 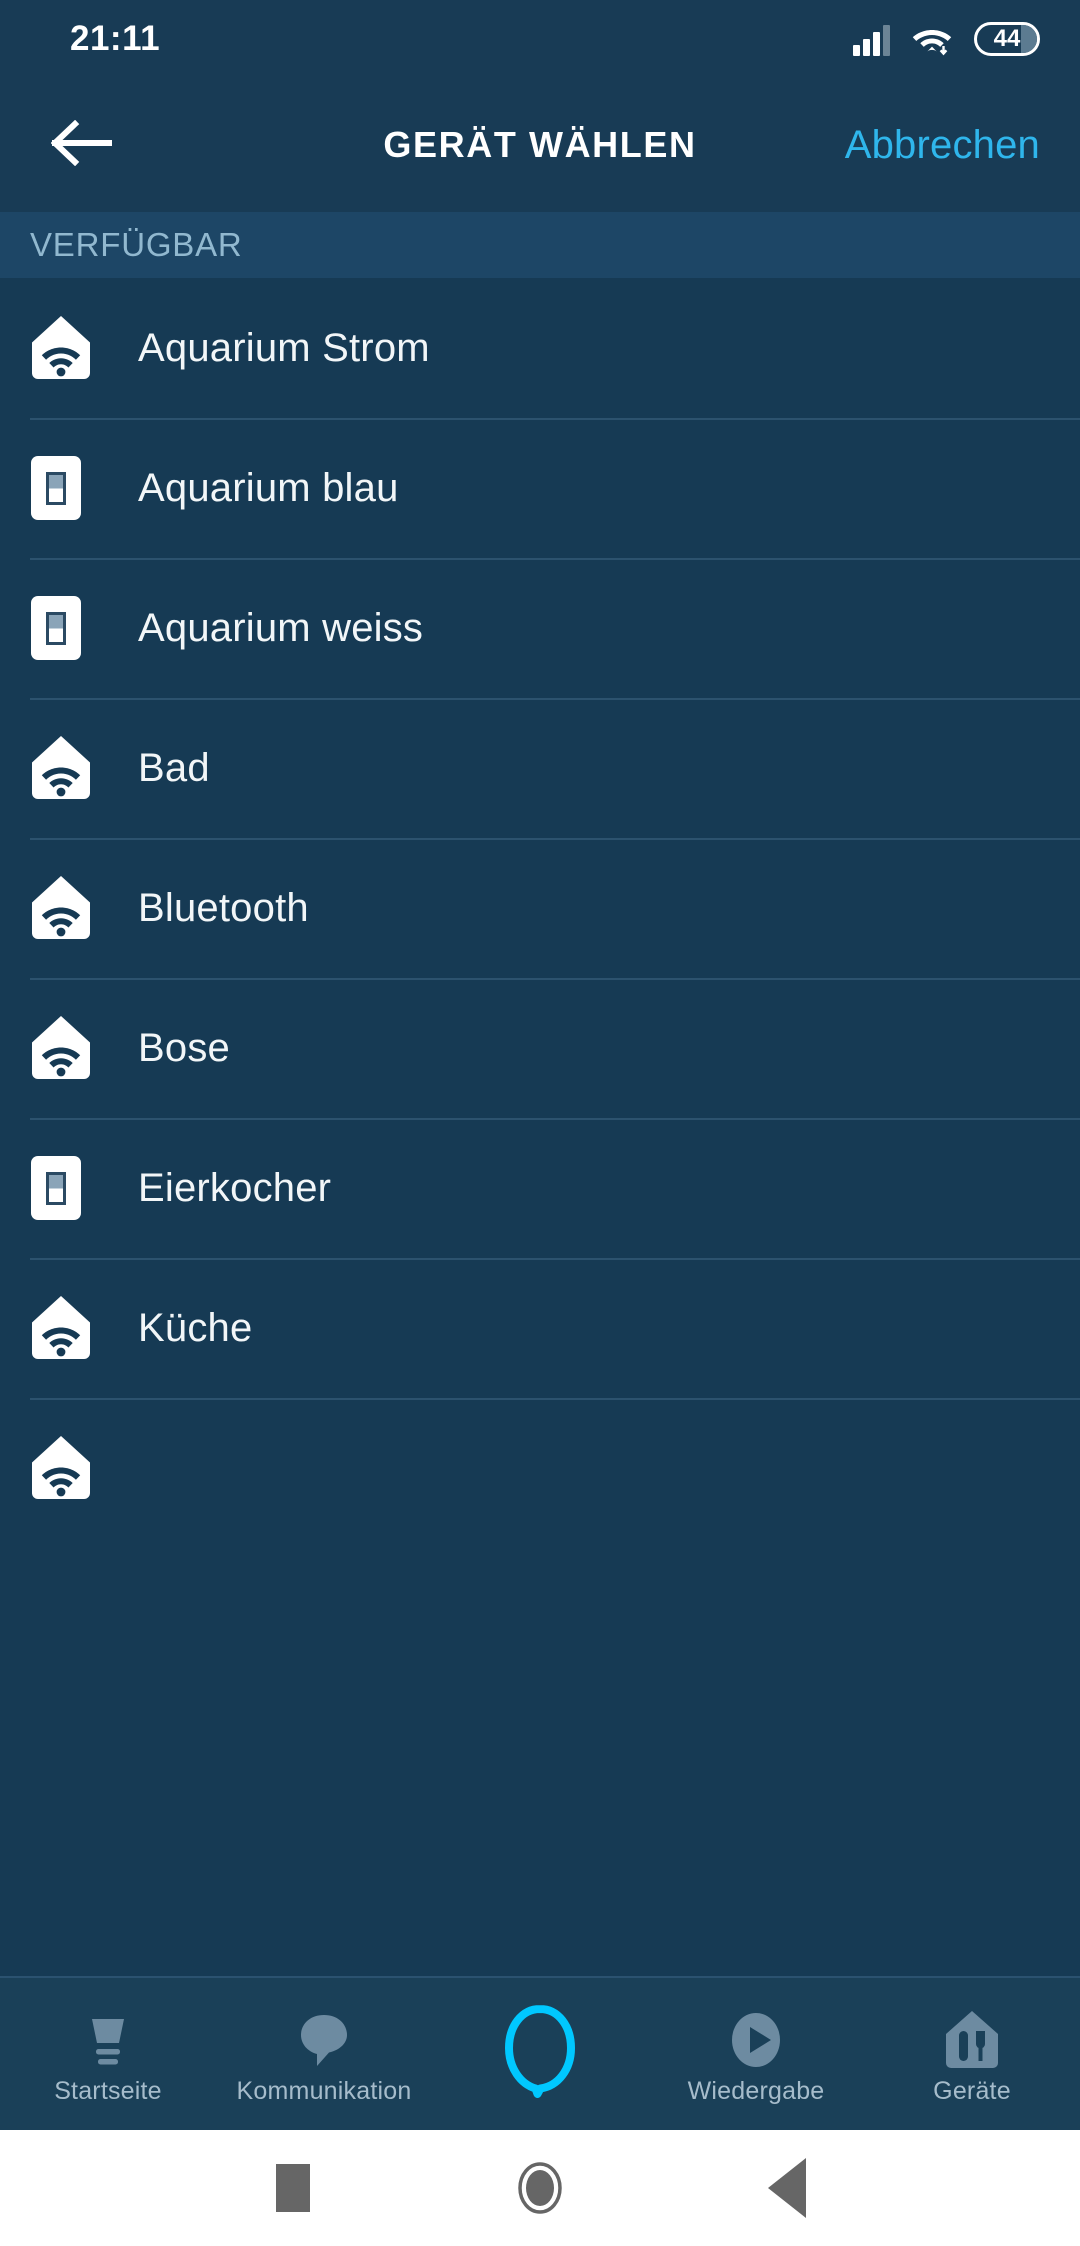 I want to click on device-name-label: Bose, so click(x=184, y=1047).